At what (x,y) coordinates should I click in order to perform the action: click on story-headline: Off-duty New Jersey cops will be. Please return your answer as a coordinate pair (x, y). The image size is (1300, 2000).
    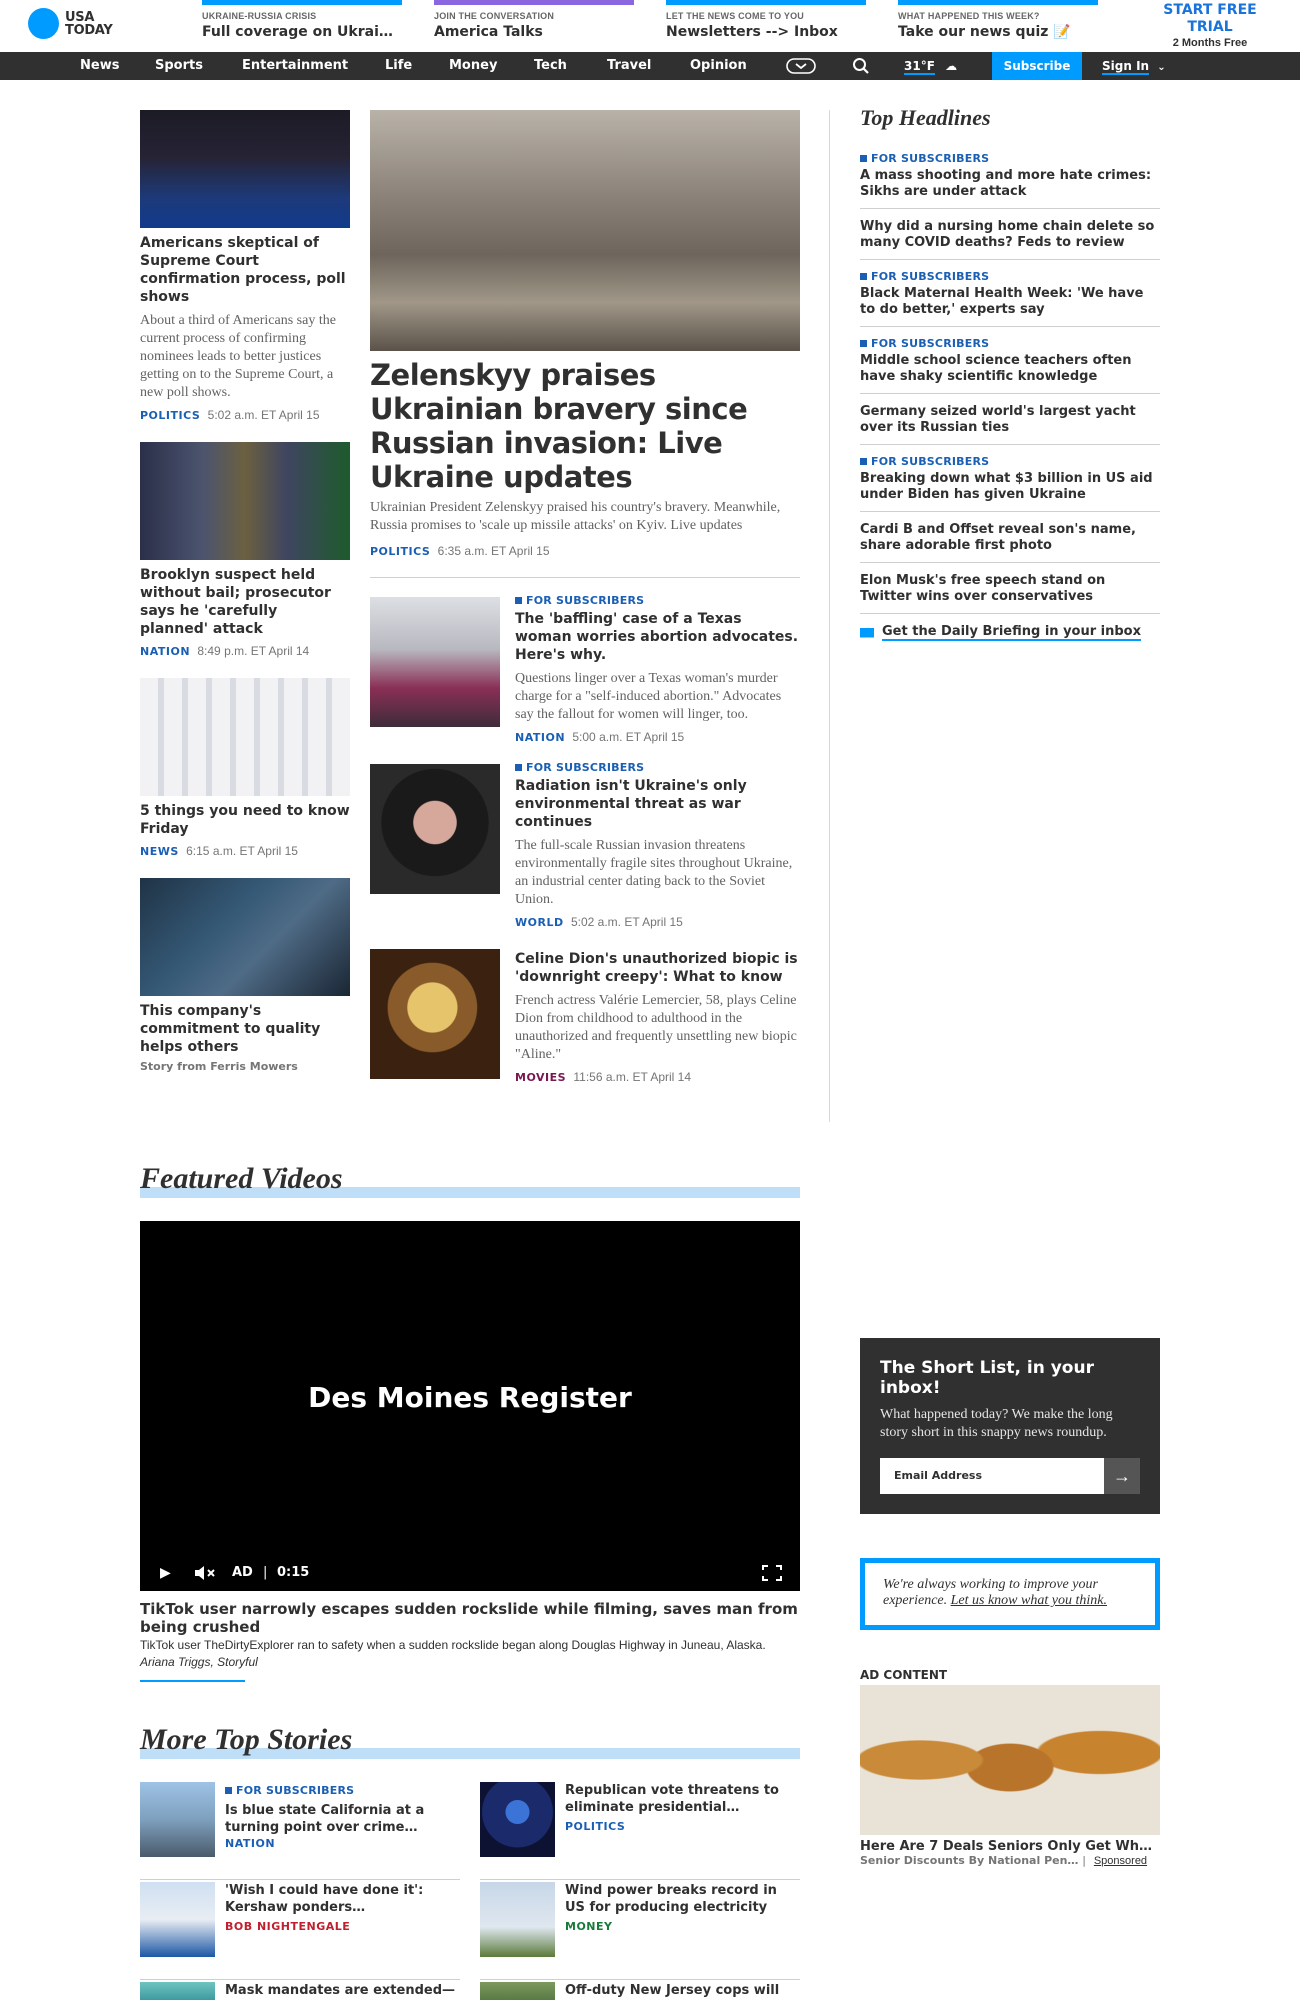
    Looking at the image, I should click on (682, 1991).